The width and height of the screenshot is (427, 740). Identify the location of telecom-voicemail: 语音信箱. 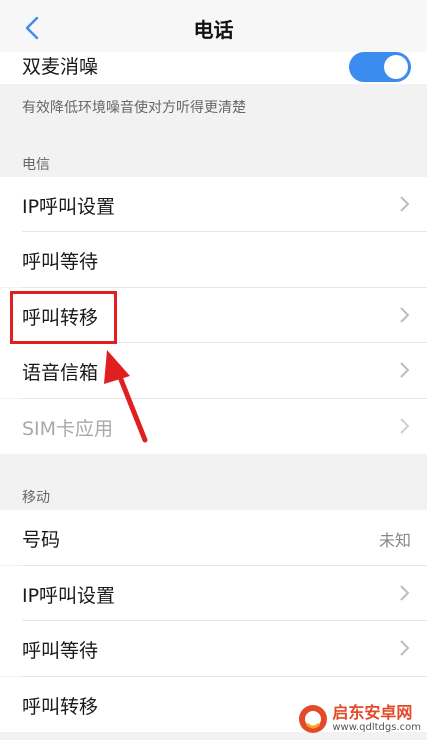
(213, 370).